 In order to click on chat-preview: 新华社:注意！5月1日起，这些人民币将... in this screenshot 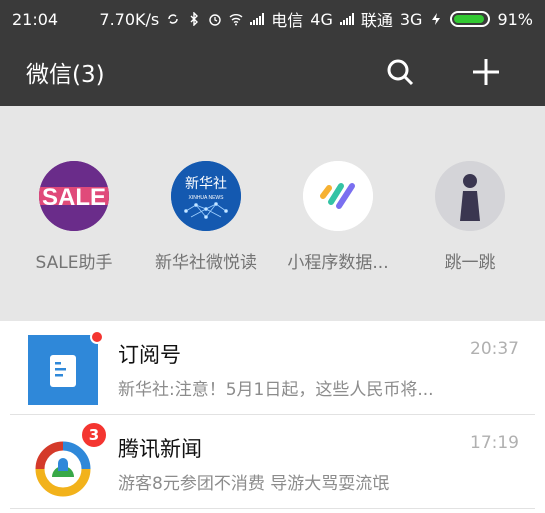, I will do `click(276, 390)`.